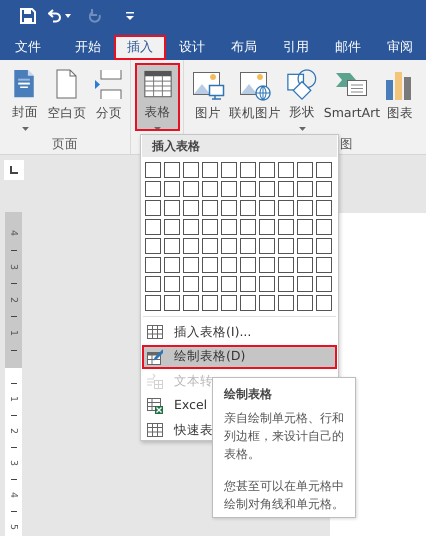  Describe the element at coordinates (248, 394) in the screenshot. I see `tooltip-title: 绘制表格` at that location.